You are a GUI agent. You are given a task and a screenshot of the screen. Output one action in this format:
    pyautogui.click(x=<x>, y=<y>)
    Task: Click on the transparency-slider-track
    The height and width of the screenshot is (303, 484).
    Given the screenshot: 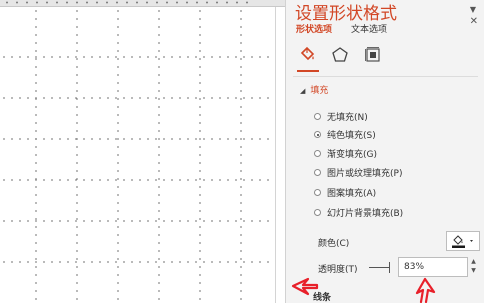 What is the action you would take?
    pyautogui.click(x=379, y=267)
    